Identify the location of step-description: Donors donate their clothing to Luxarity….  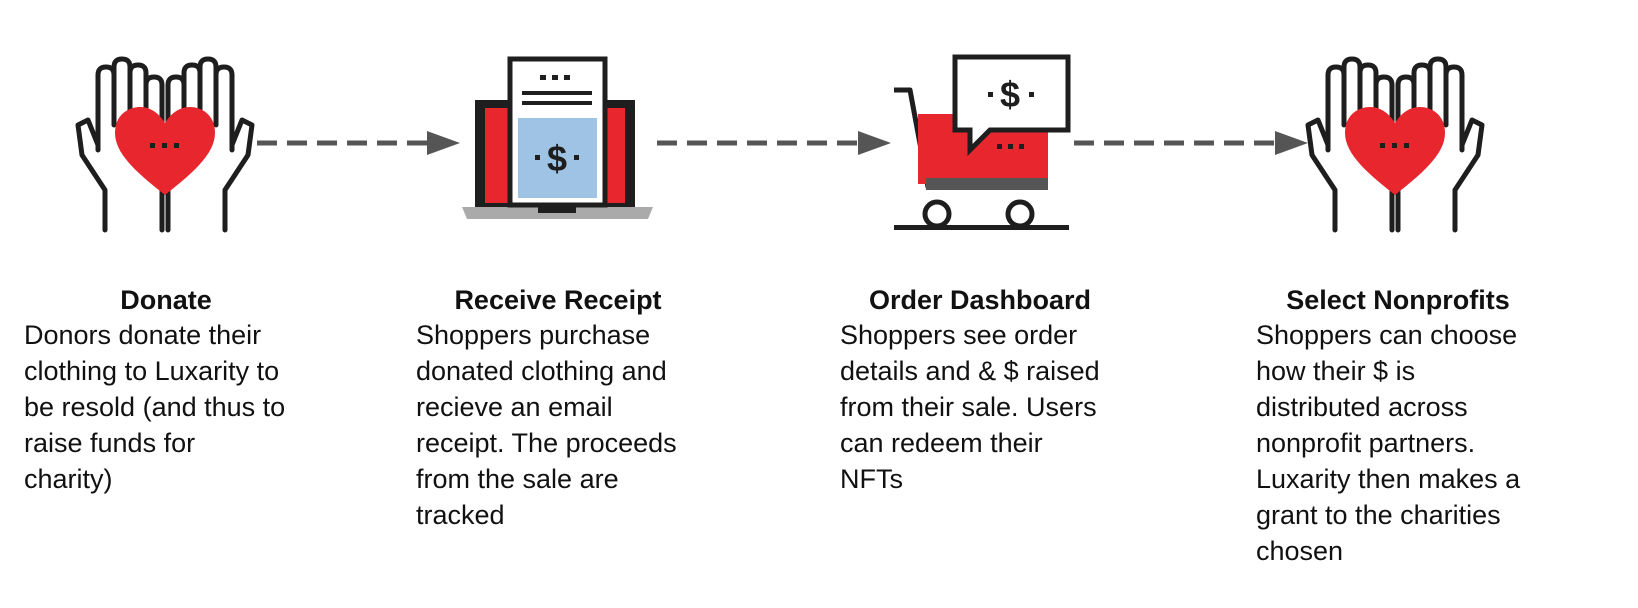
(155, 407).